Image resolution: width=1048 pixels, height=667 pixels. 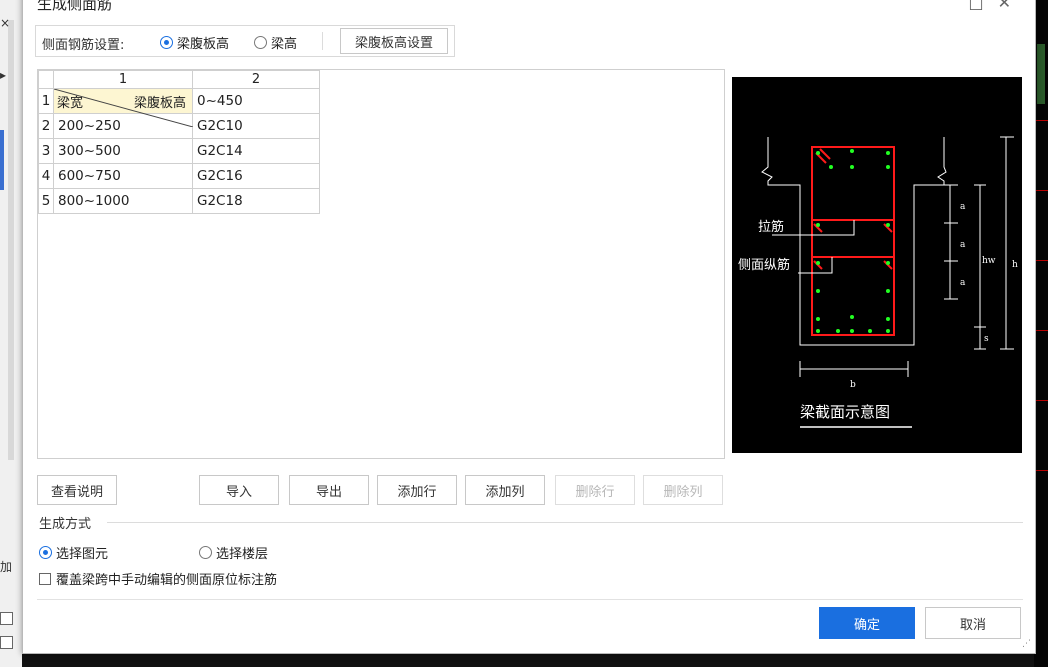 What do you see at coordinates (123, 201) in the screenshot?
I see `grid-cell: 800~1000` at bounding box center [123, 201].